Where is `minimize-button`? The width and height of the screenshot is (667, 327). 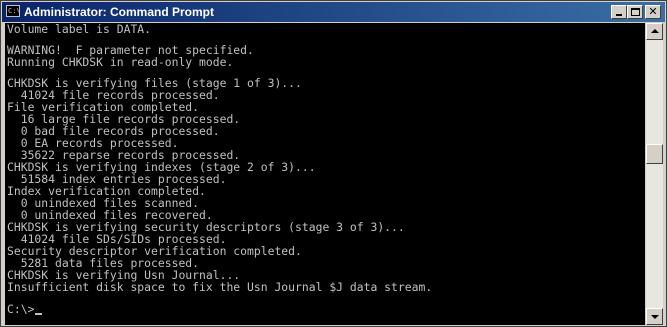
minimize-button is located at coordinates (619, 12).